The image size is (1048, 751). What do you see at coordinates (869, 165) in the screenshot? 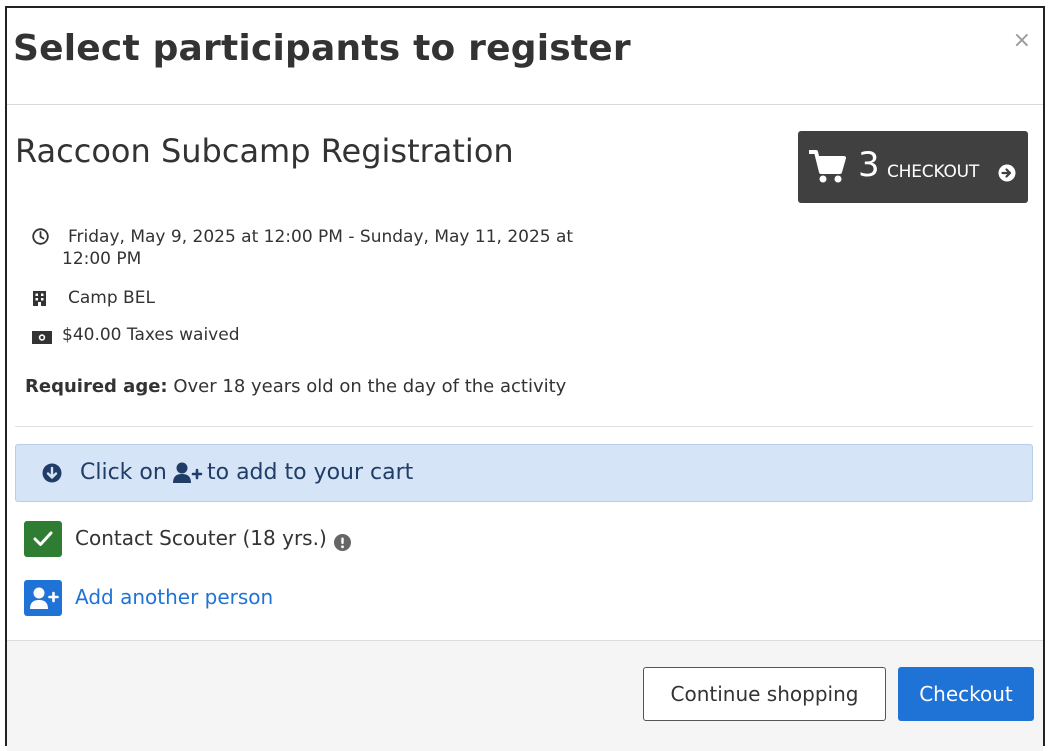
I see `cart-count: 3` at bounding box center [869, 165].